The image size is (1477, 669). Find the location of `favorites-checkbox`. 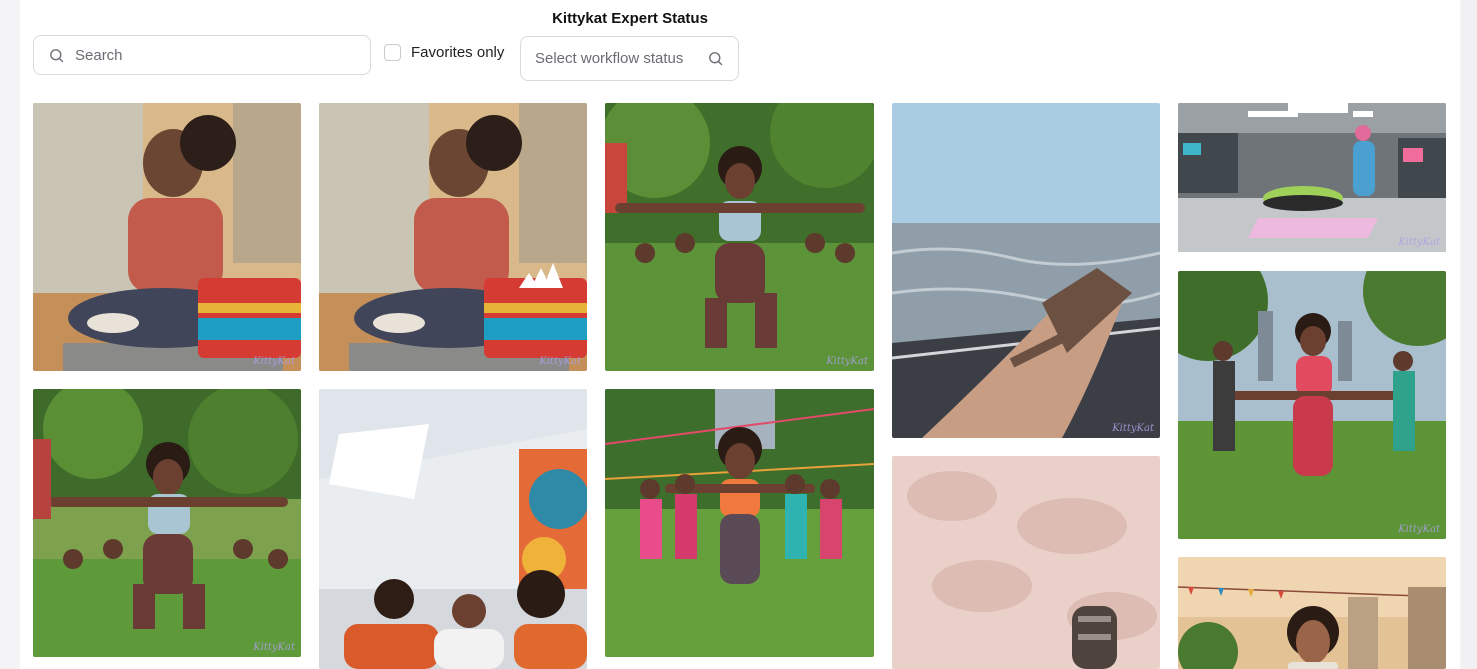

favorites-checkbox is located at coordinates (392, 52).